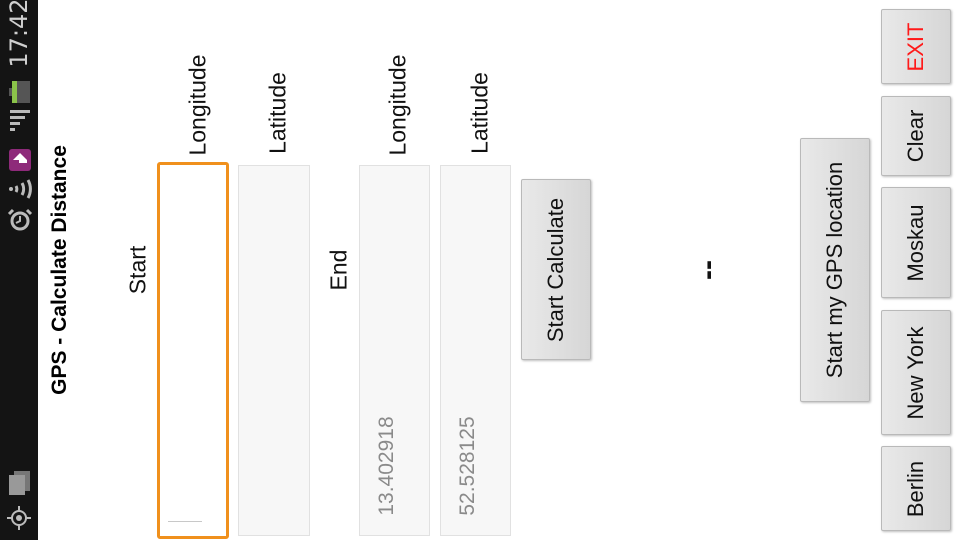  I want to click on new-york-label: New York, so click(915, 372).